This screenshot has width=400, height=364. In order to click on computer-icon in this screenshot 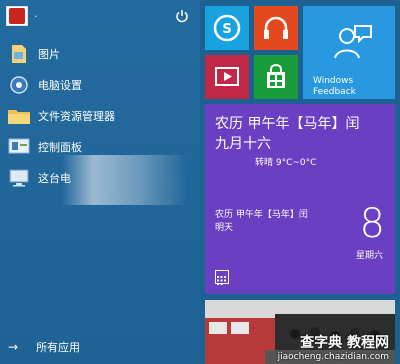, I will do `click(19, 178)`.